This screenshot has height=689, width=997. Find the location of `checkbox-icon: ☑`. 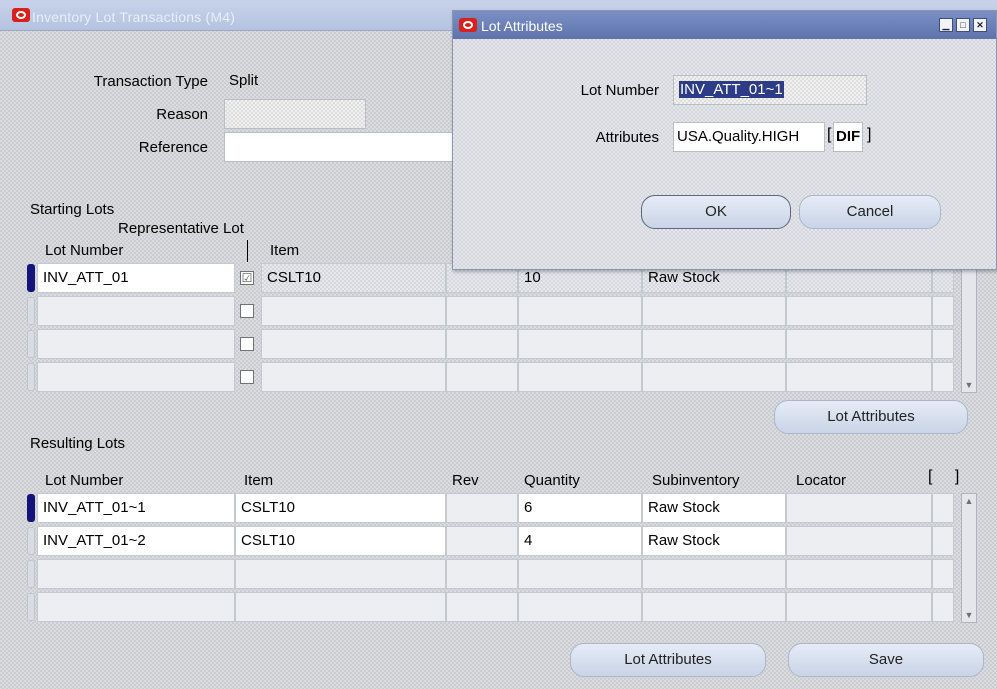

checkbox-icon: ☑ is located at coordinates (247, 278).